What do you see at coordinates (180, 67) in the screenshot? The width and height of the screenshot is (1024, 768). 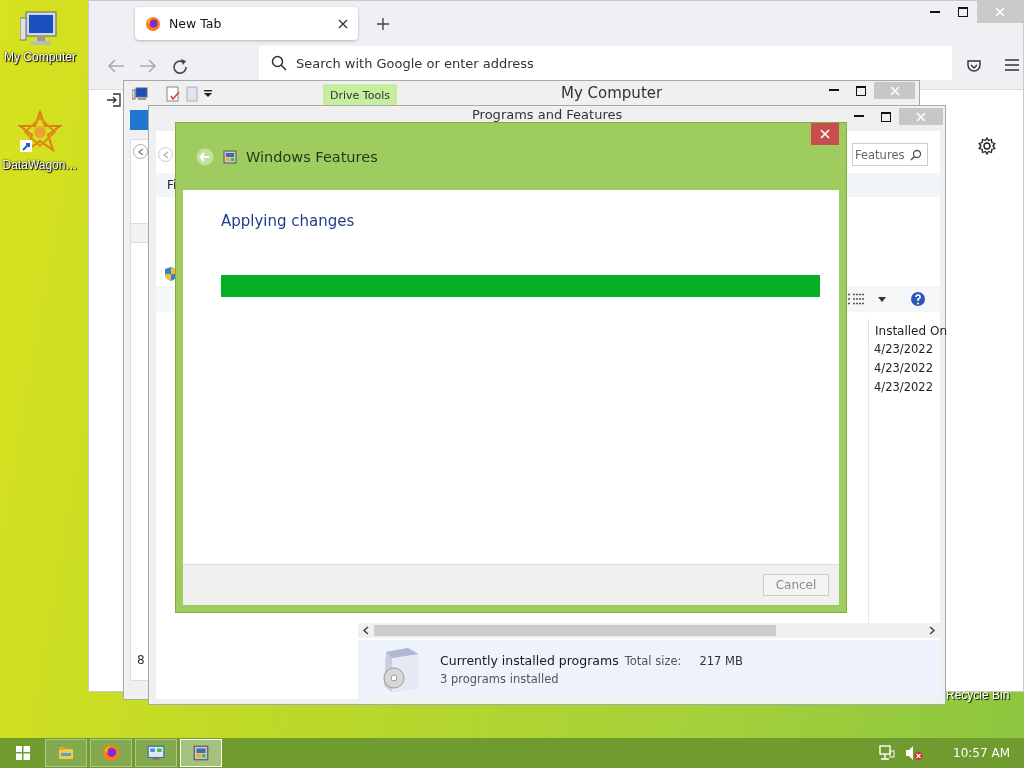 I see `reload-icon` at bounding box center [180, 67].